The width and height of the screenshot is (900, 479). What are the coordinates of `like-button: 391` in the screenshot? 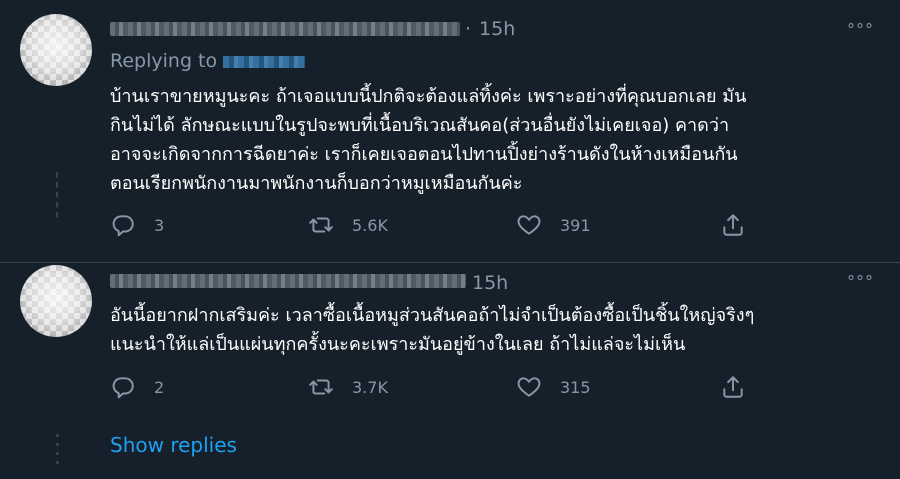 It's located at (553, 225).